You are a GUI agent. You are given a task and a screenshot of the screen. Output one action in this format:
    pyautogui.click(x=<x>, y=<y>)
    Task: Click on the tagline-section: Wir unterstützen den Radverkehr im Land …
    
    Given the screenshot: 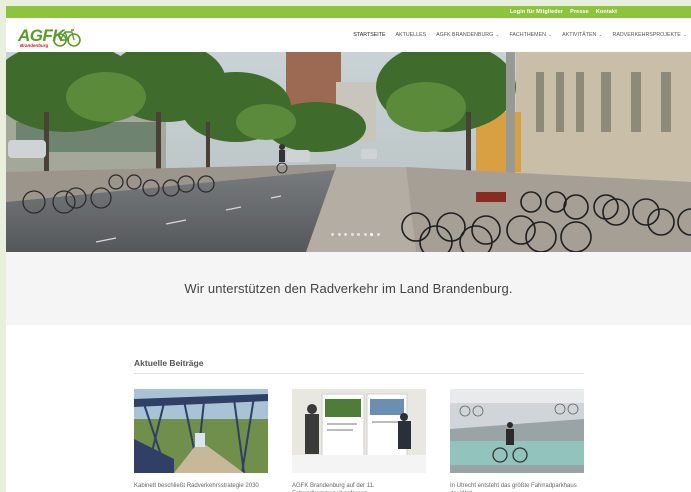 What is the action you would take?
    pyautogui.click(x=348, y=288)
    